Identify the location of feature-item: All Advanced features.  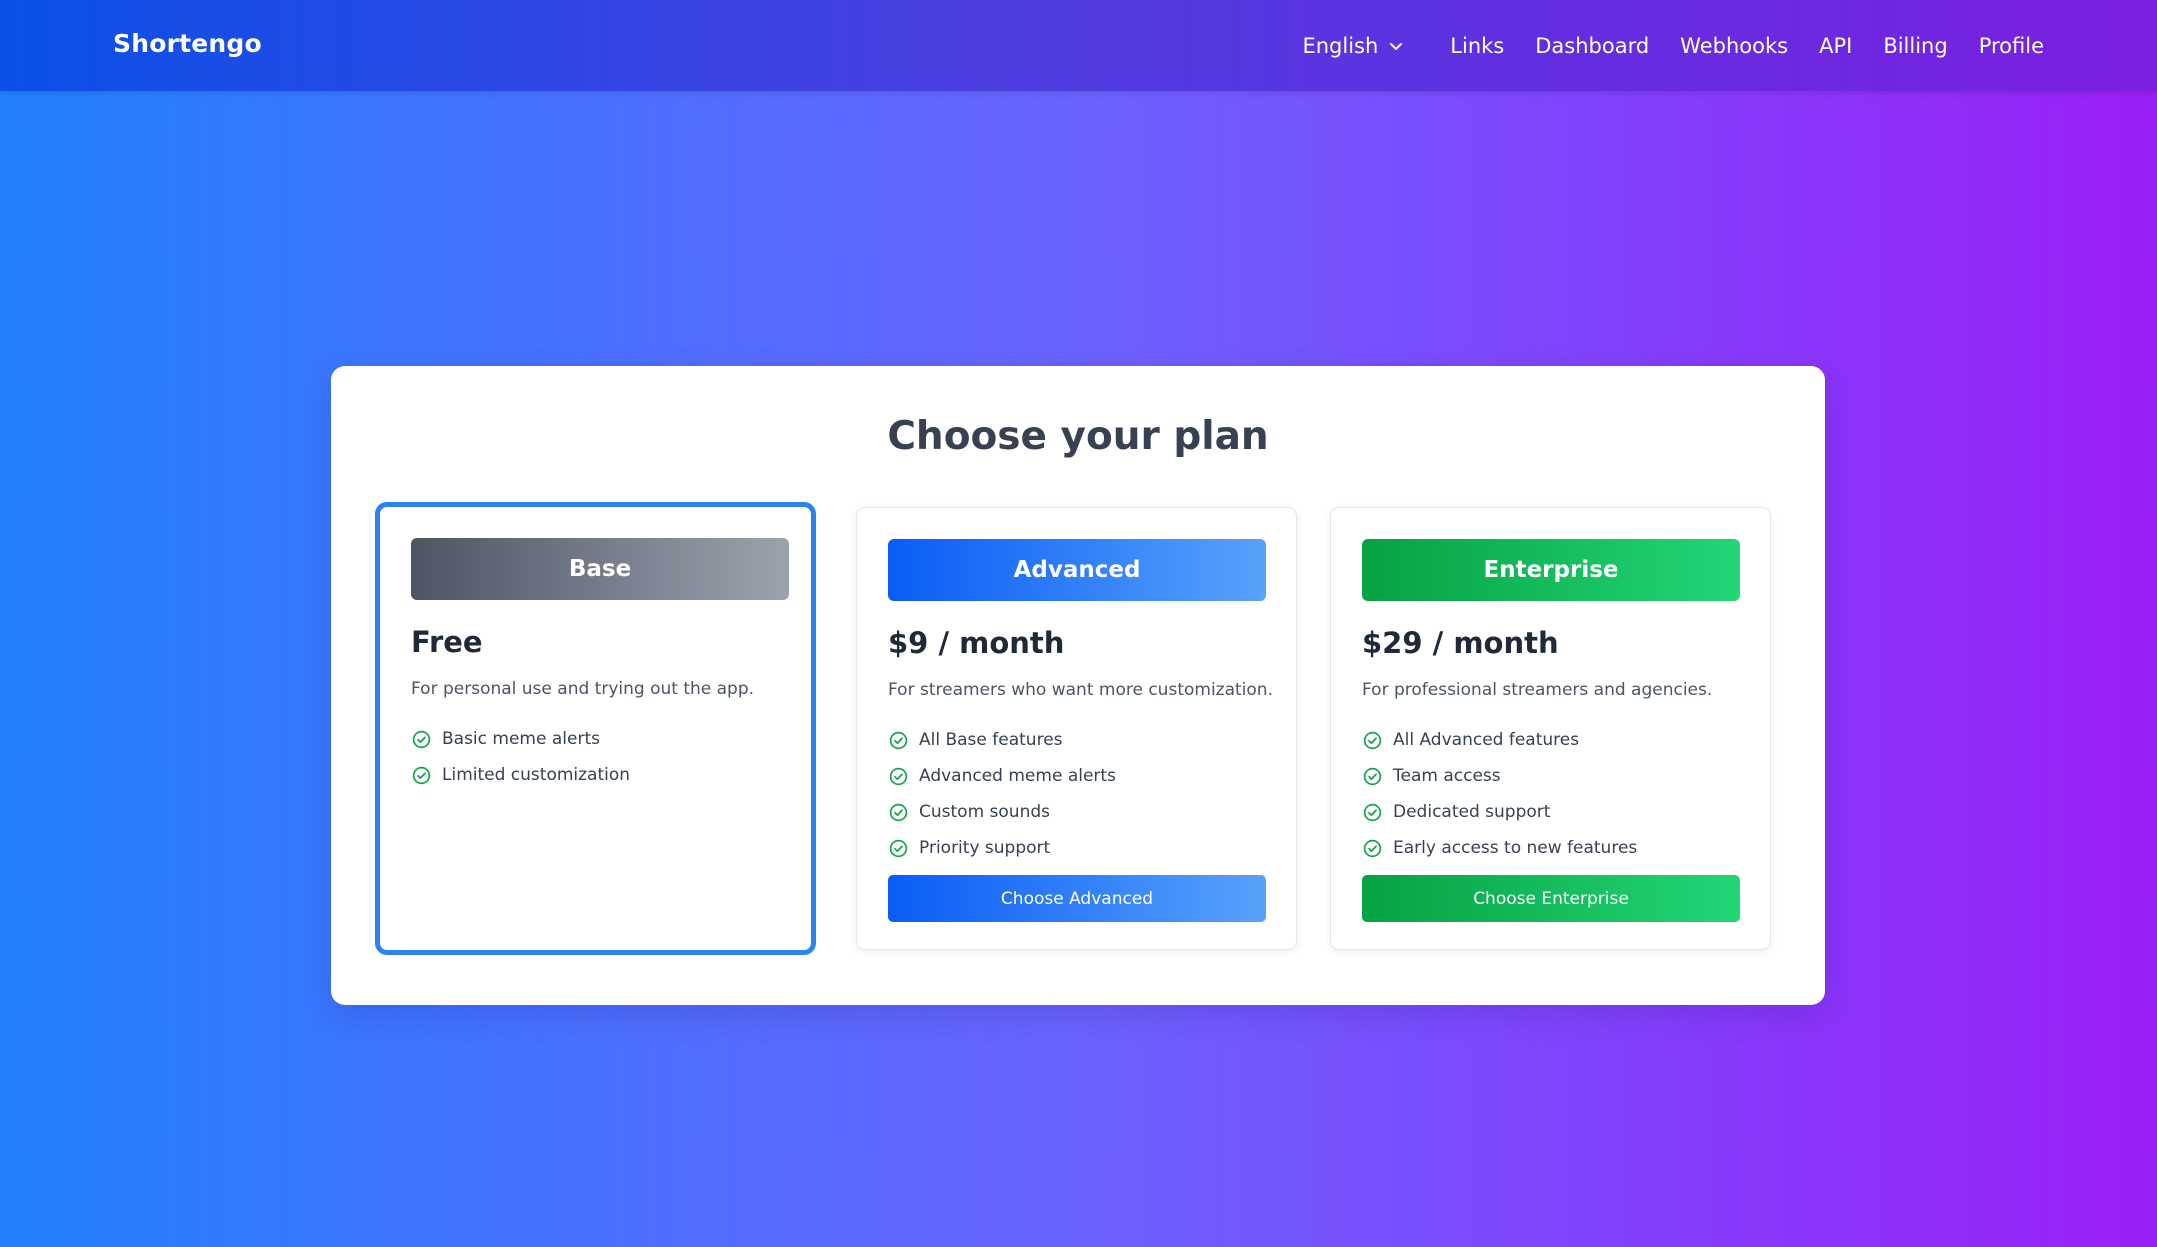
(1499, 740).